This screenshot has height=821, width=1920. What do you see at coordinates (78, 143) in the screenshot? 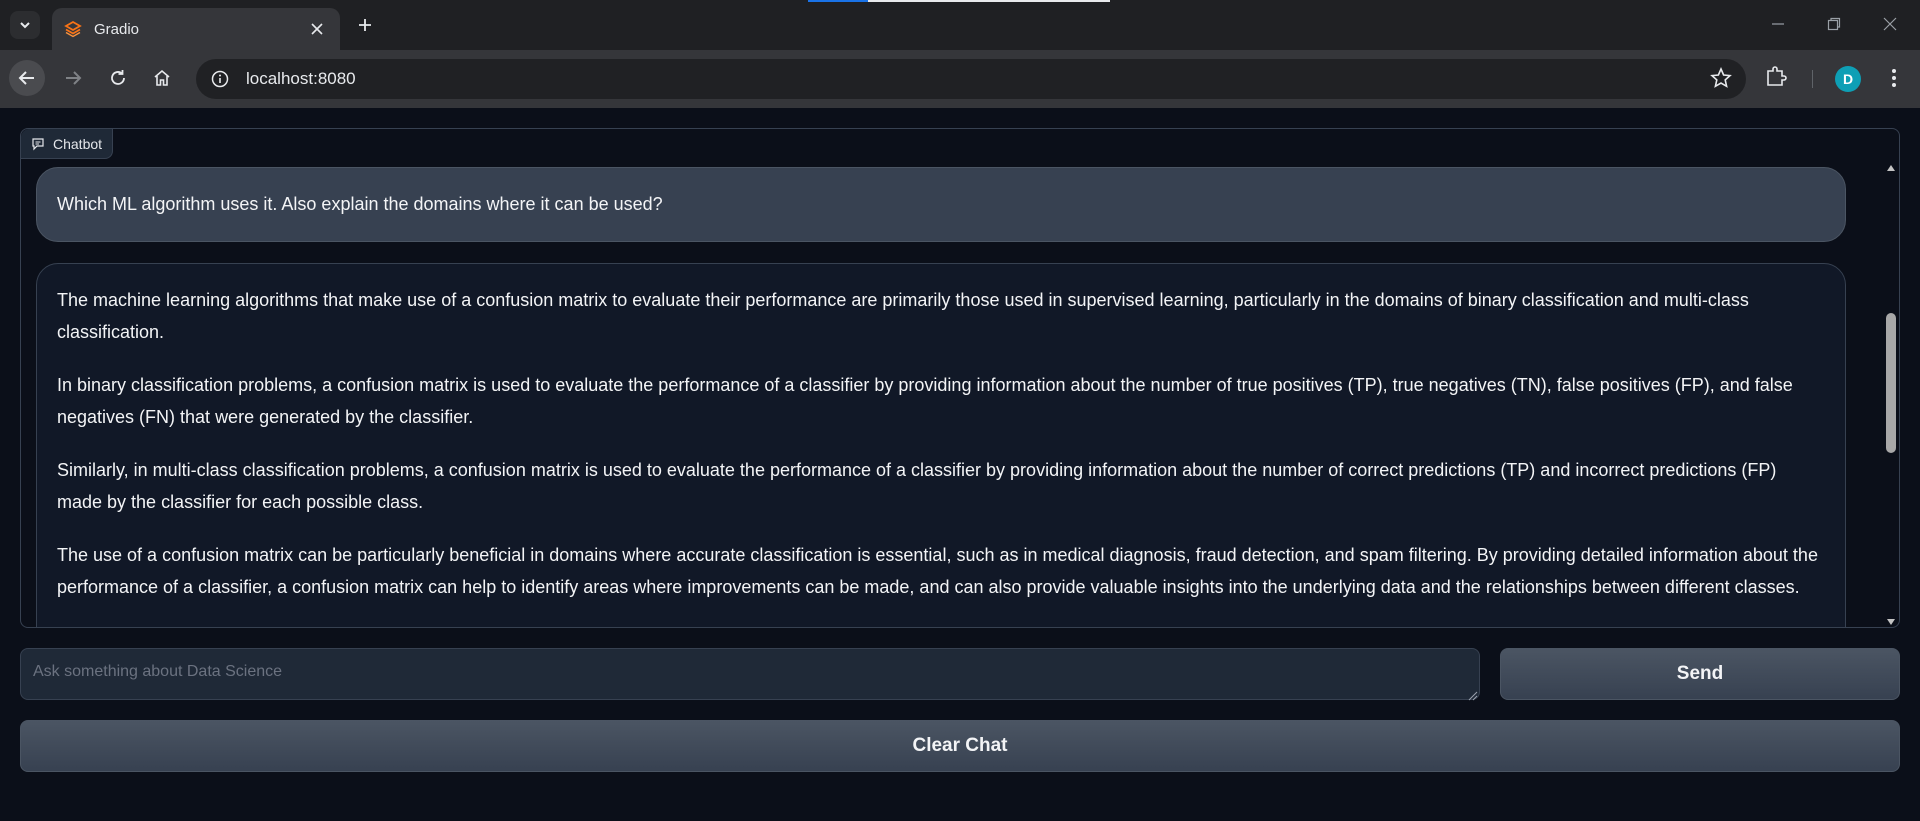
I see `chatbot-label-text: Chatbot` at bounding box center [78, 143].